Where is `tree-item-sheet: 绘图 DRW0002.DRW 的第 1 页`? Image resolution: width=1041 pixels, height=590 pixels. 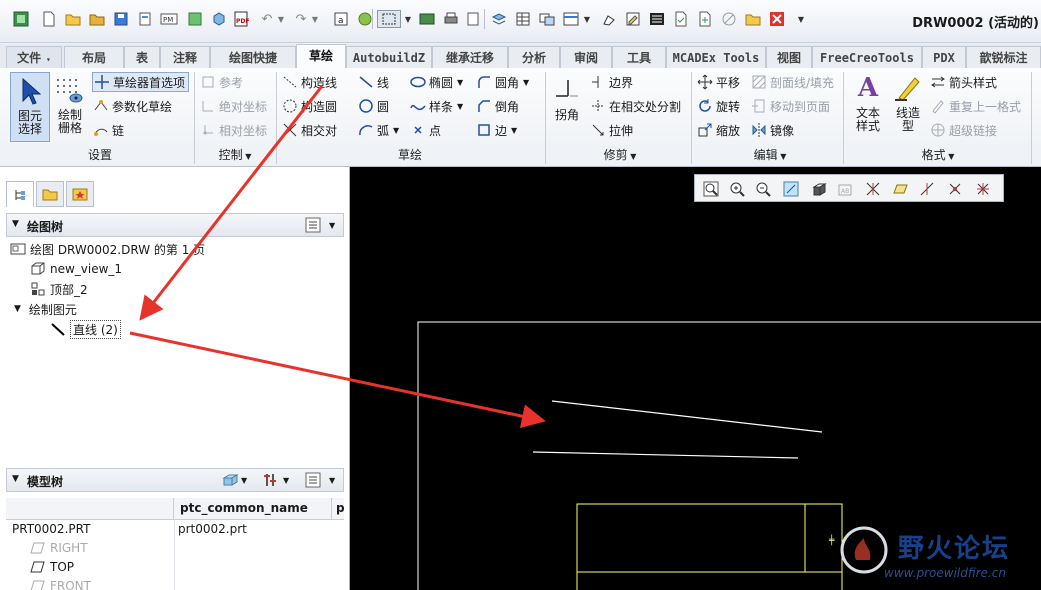
tree-item-sheet: 绘图 DRW0002.DRW 的第 1 页 is located at coordinates (107, 249).